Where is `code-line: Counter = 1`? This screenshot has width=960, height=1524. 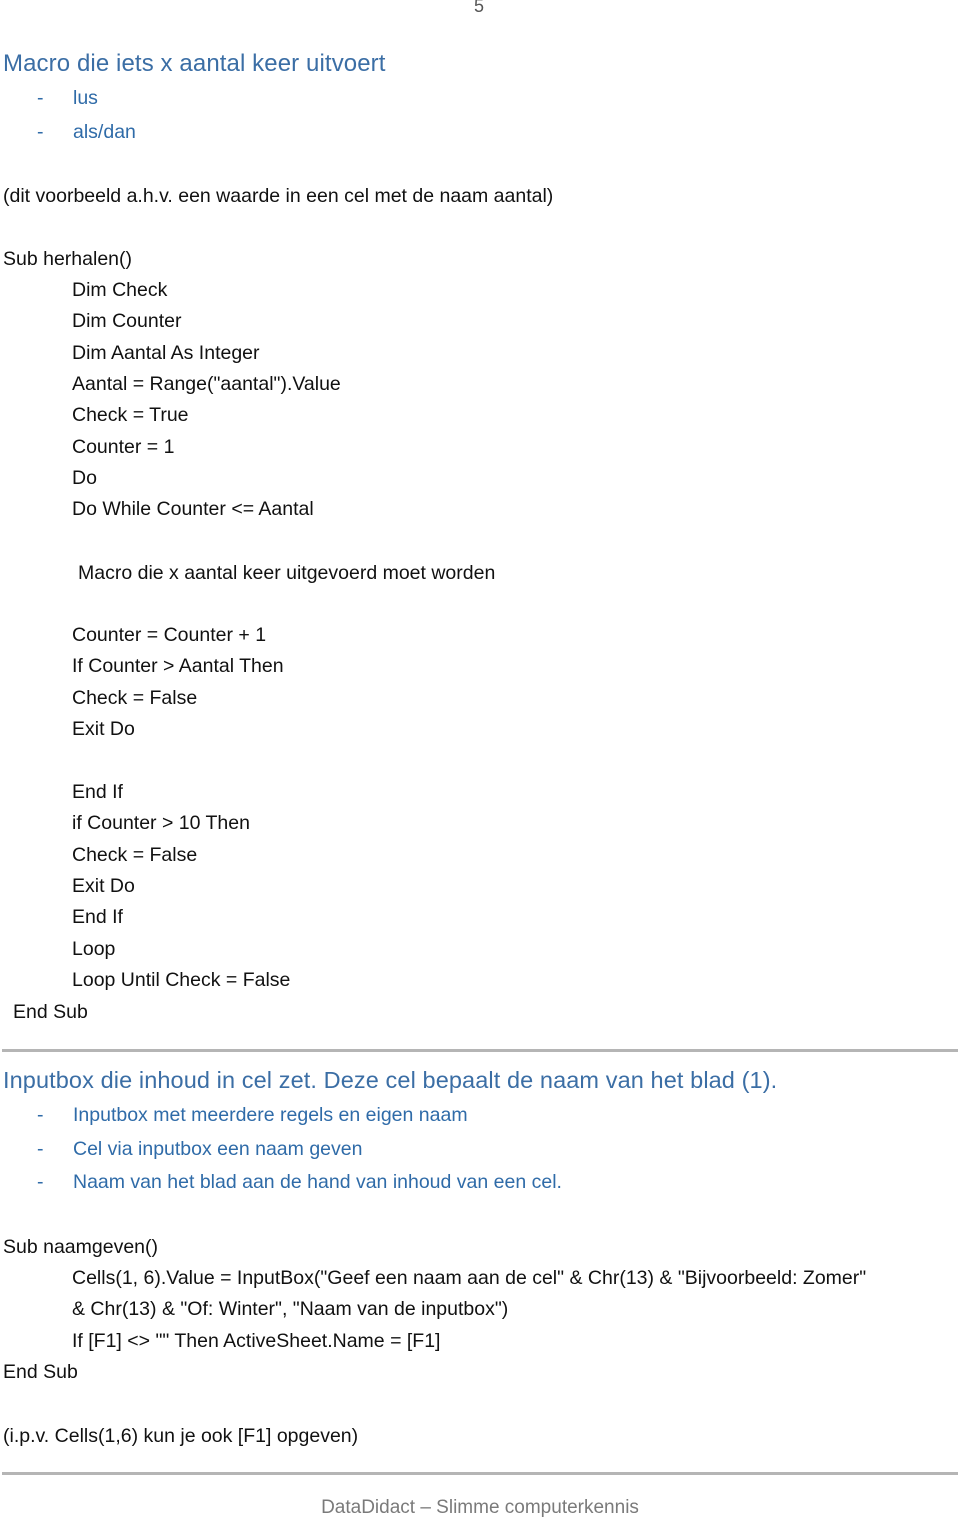
code-line: Counter = 1 is located at coordinates (123, 446).